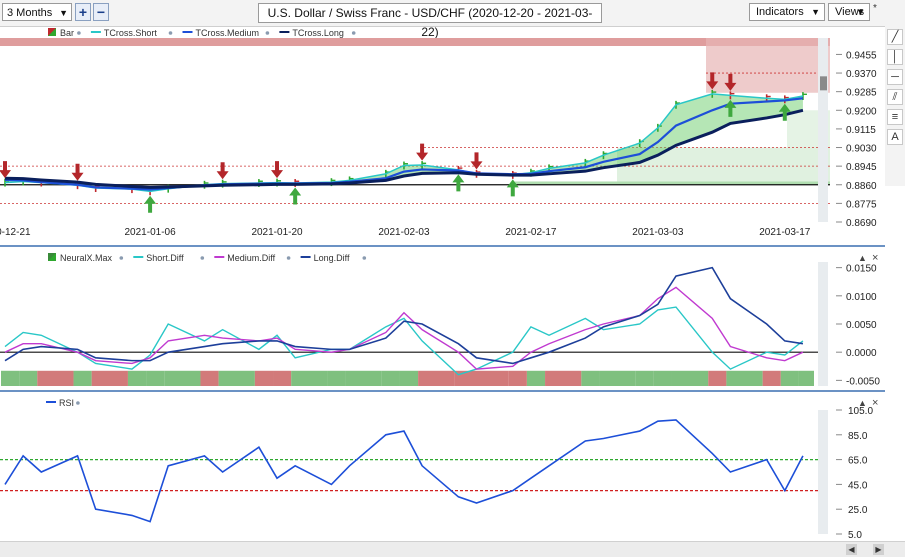  What do you see at coordinates (768, 65) in the screenshot?
I see `resistance-zone` at bounding box center [768, 65].